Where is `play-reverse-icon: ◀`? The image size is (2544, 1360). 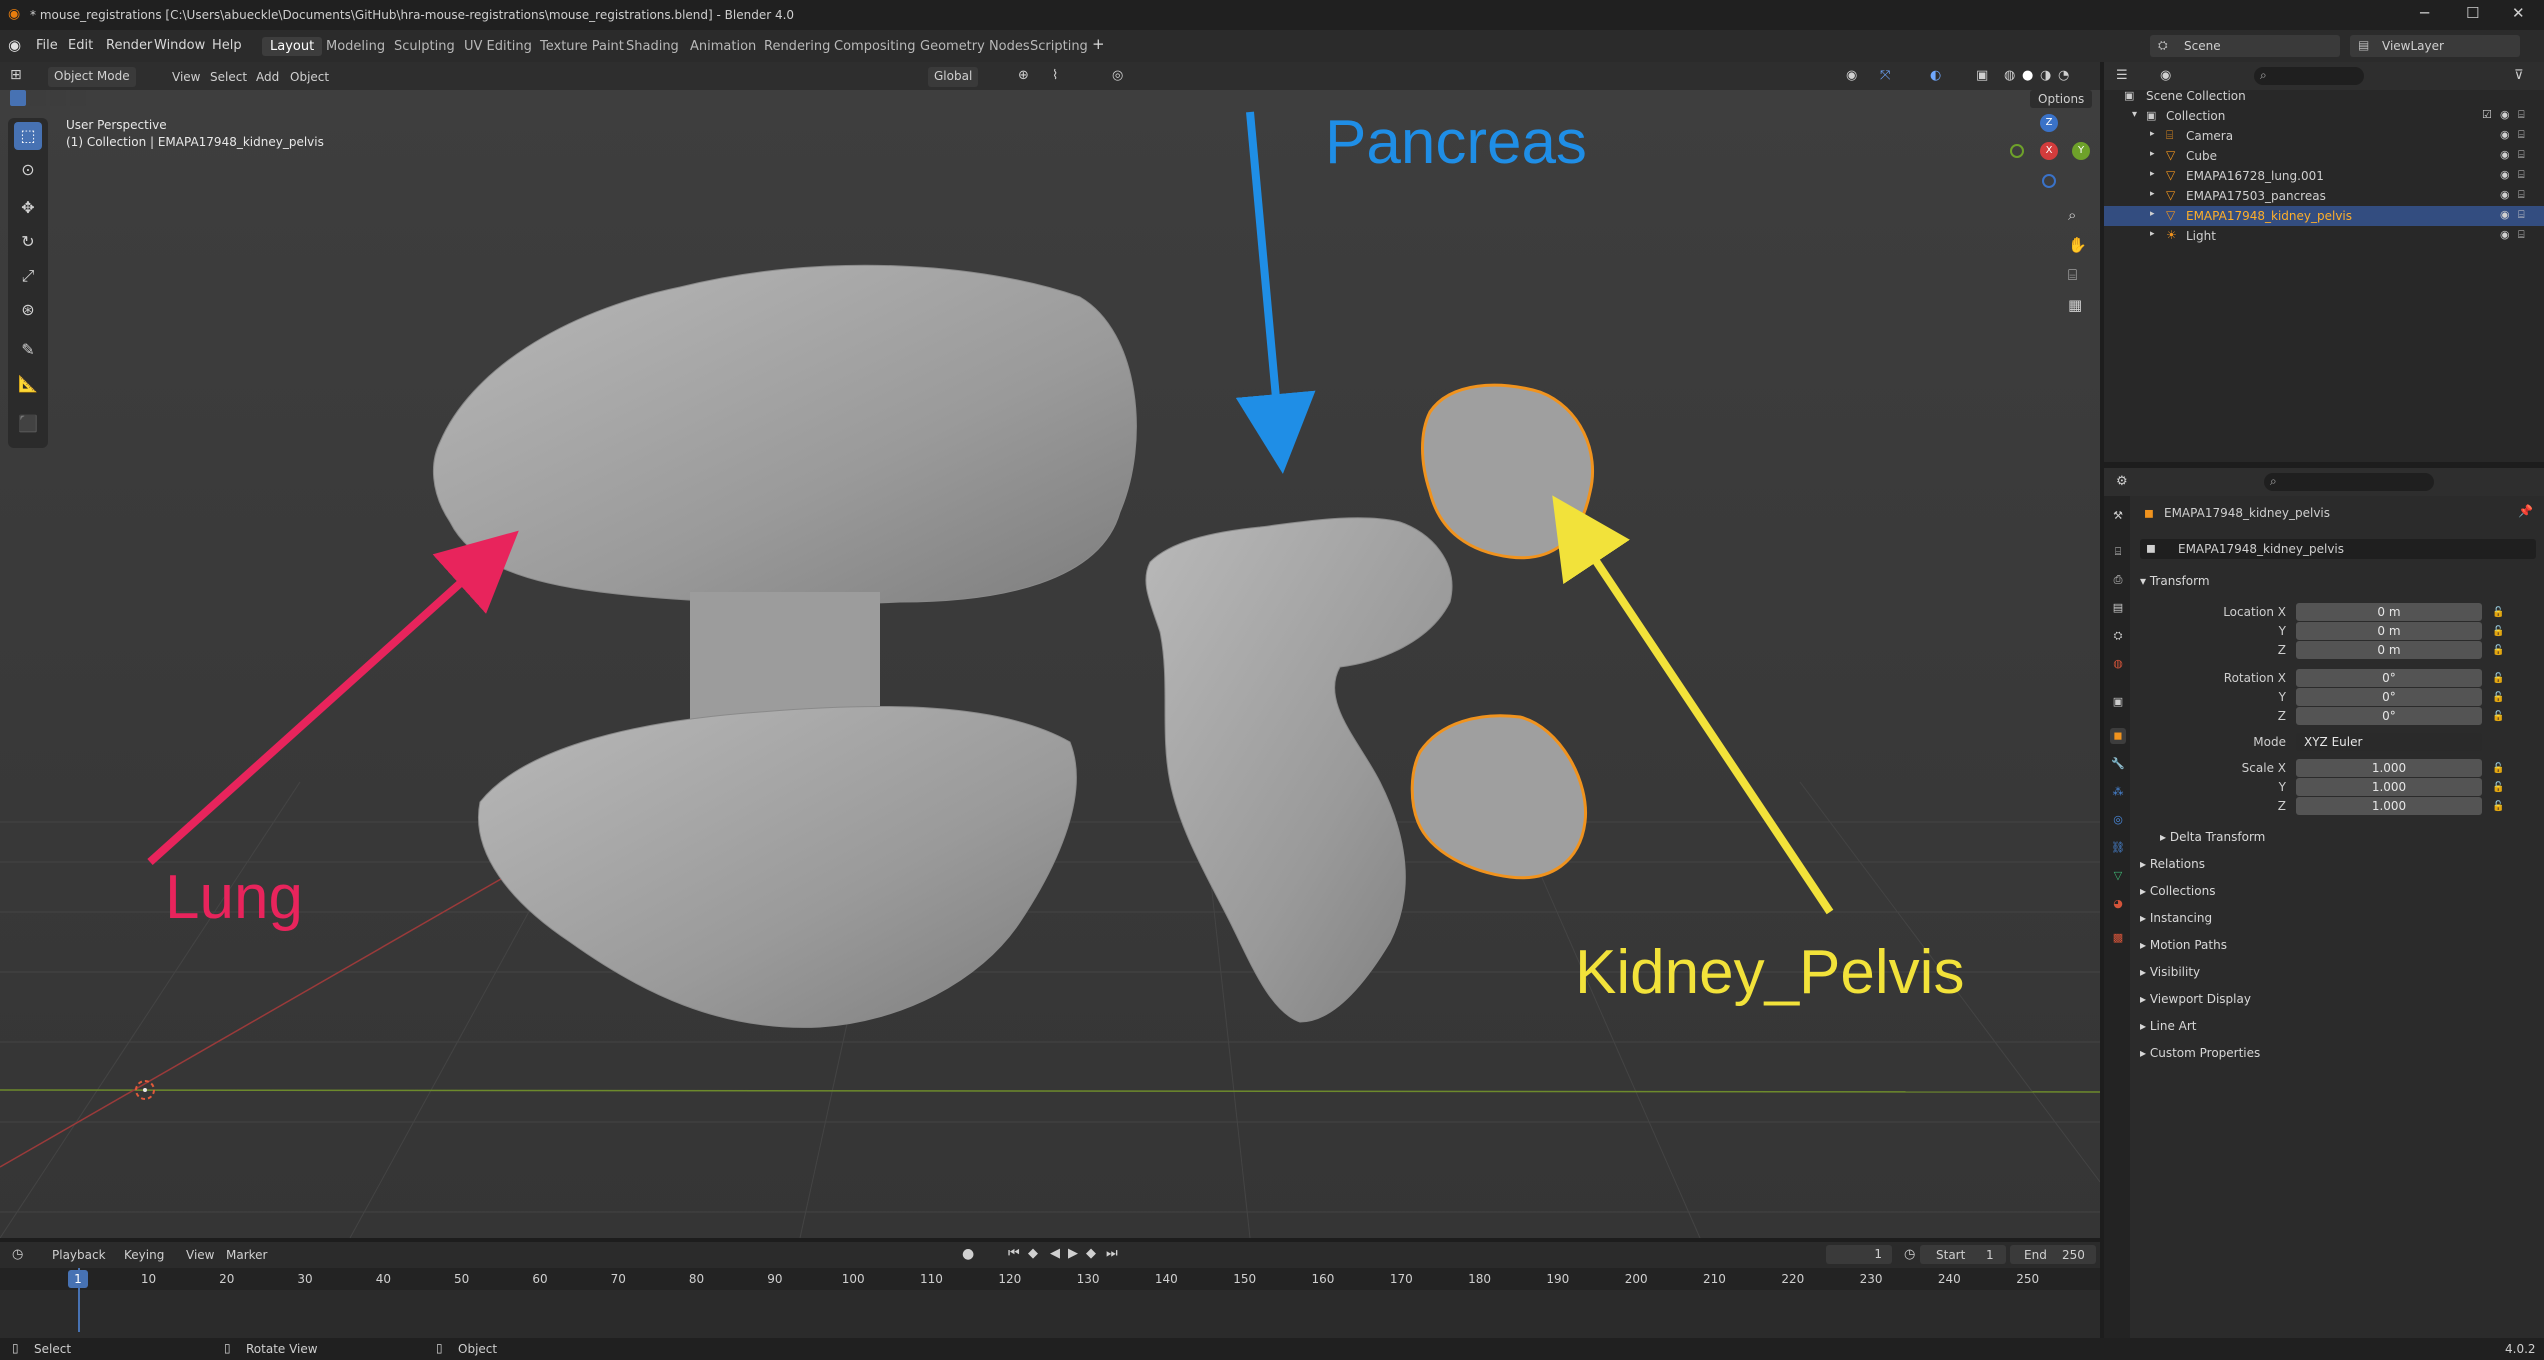
play-reverse-icon: ◀ is located at coordinates (1055, 1253).